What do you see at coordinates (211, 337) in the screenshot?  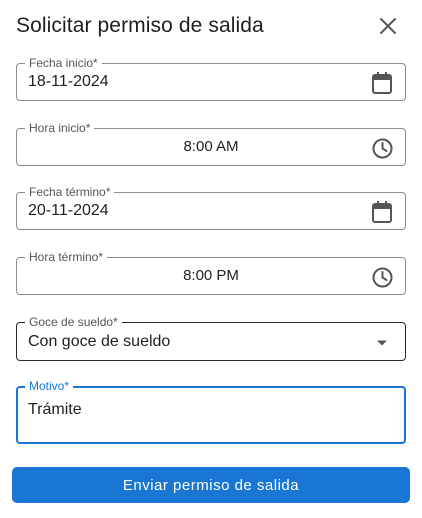 I see `goce-sueldo-select: Goce de sueldo* Con goce de sueldo` at bounding box center [211, 337].